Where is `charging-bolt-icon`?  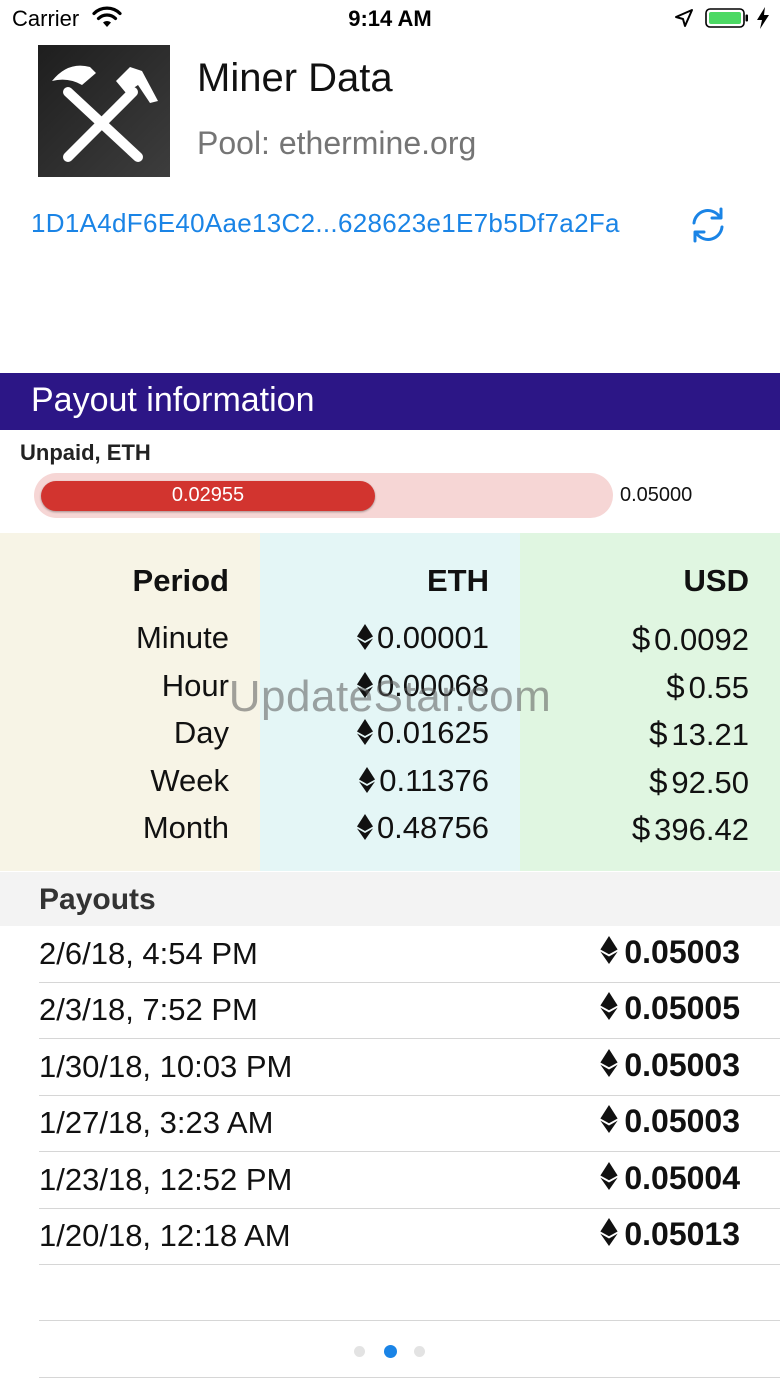 charging-bolt-icon is located at coordinates (763, 18).